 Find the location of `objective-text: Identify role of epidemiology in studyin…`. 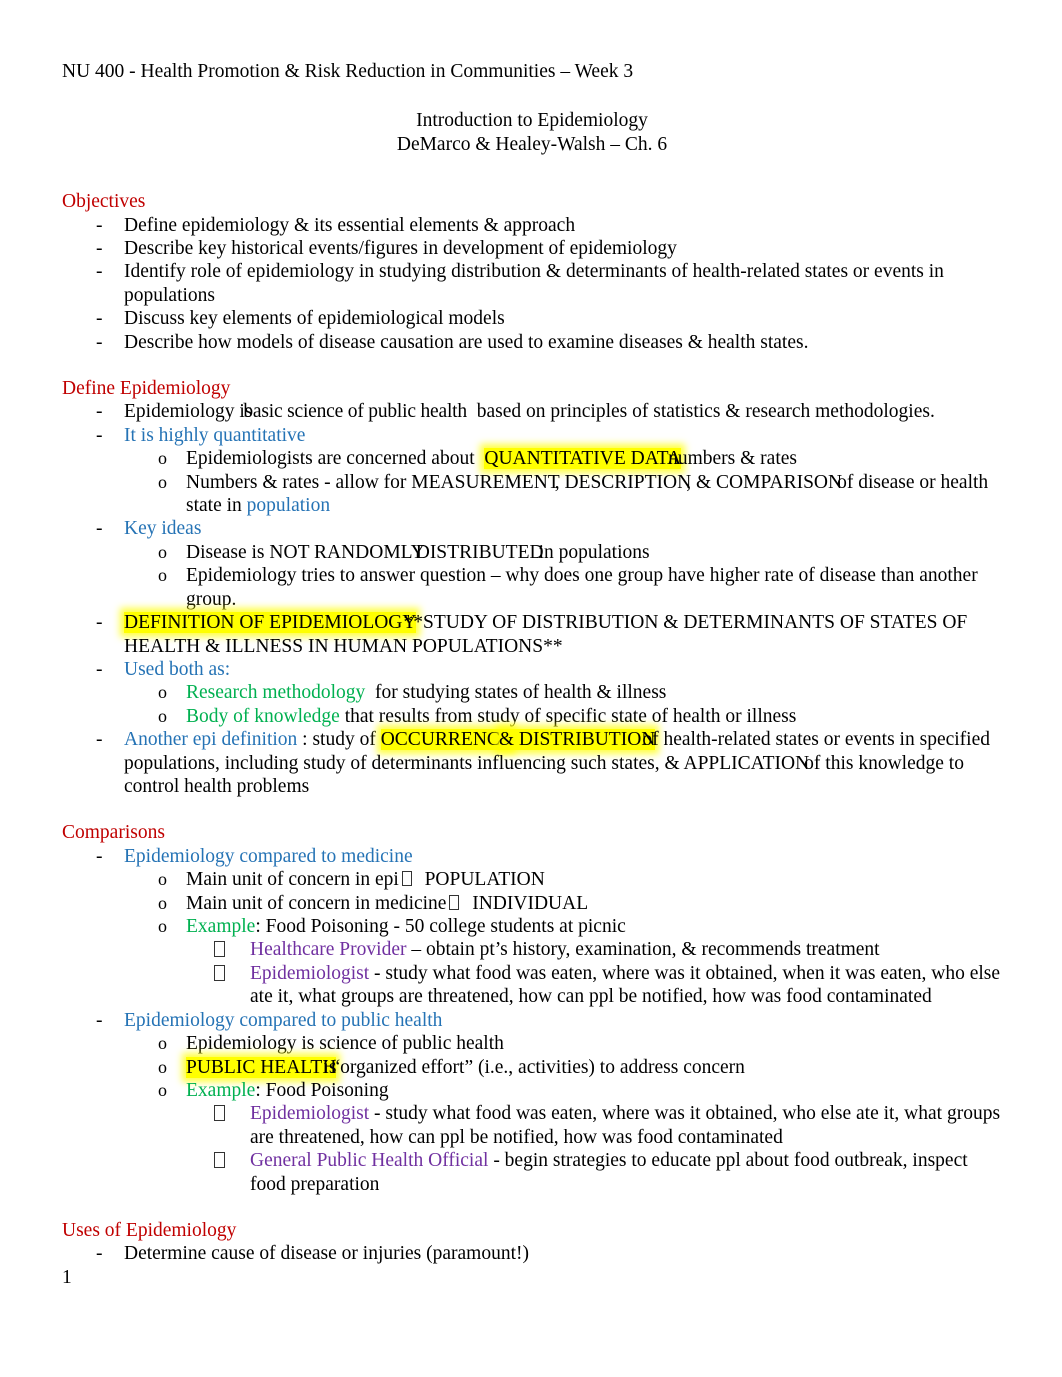

objective-text: Identify role of epidemiology in studyin… is located at coordinates (534, 283).